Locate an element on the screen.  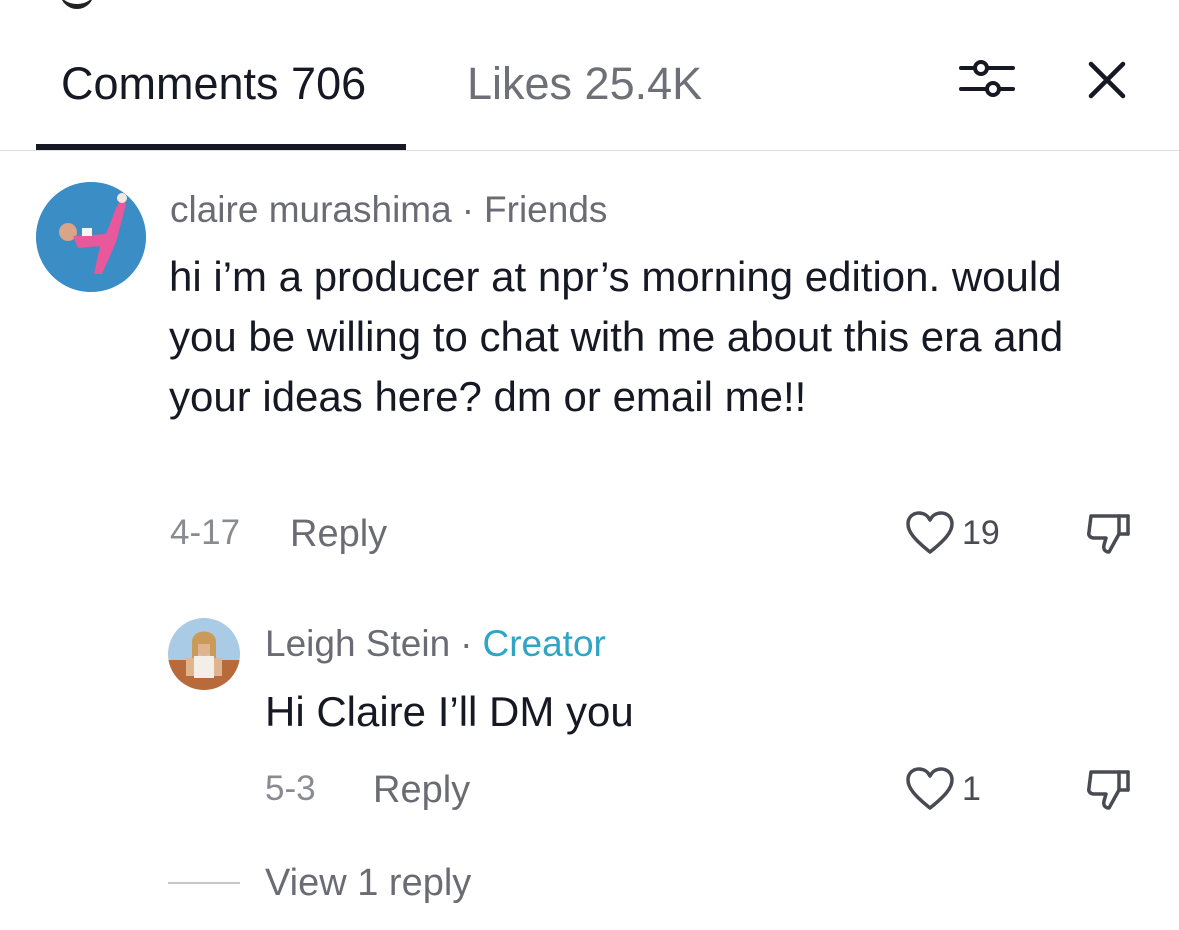
tab-comments: Comments 706 is located at coordinates (213, 84).